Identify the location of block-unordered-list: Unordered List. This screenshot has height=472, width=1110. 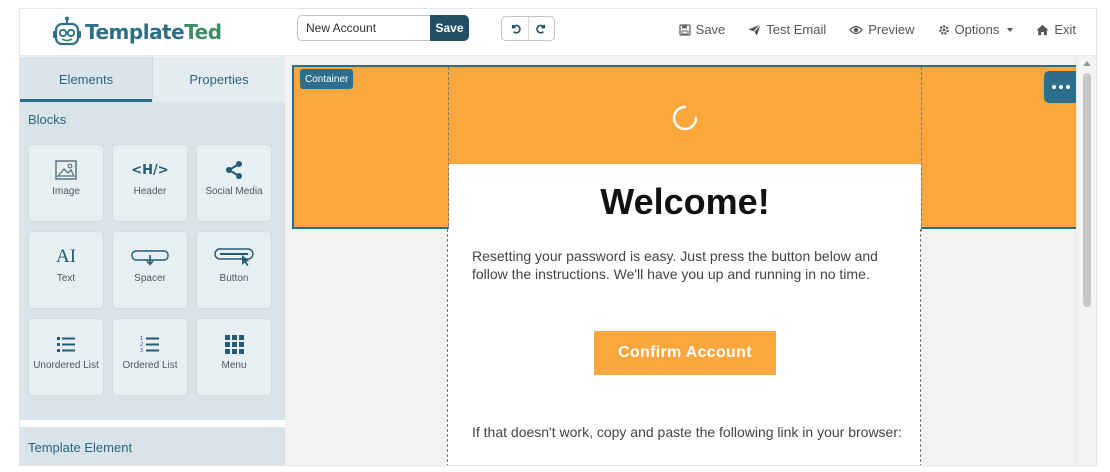
(66, 357).